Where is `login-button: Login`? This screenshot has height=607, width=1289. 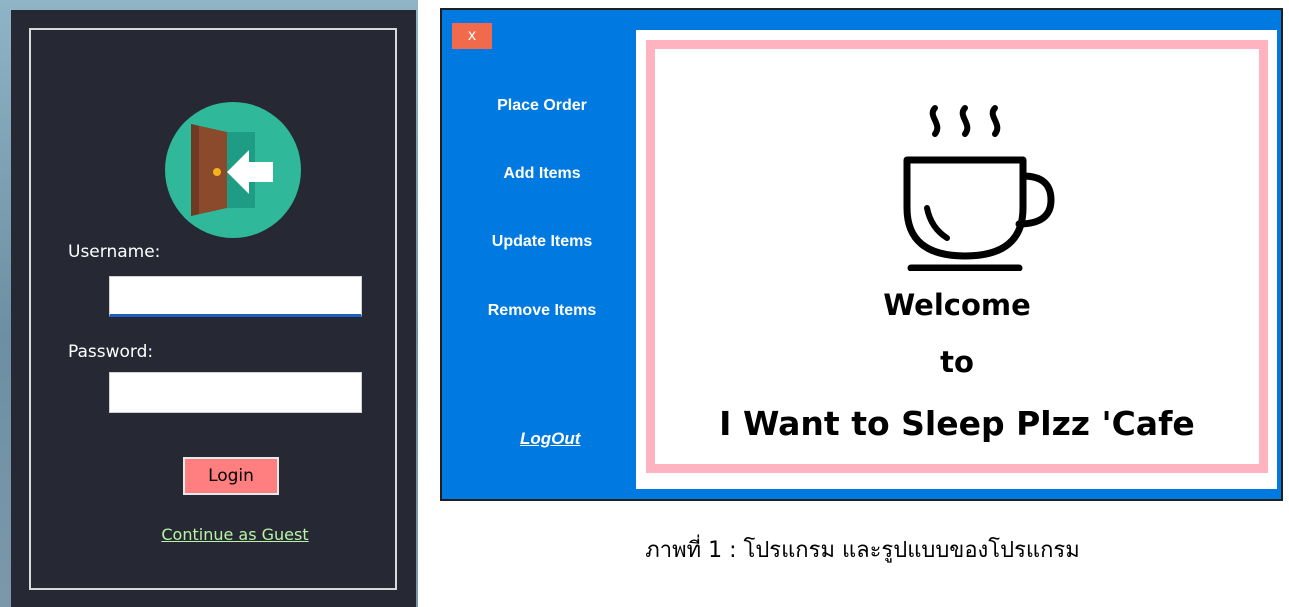
login-button: Login is located at coordinates (231, 476).